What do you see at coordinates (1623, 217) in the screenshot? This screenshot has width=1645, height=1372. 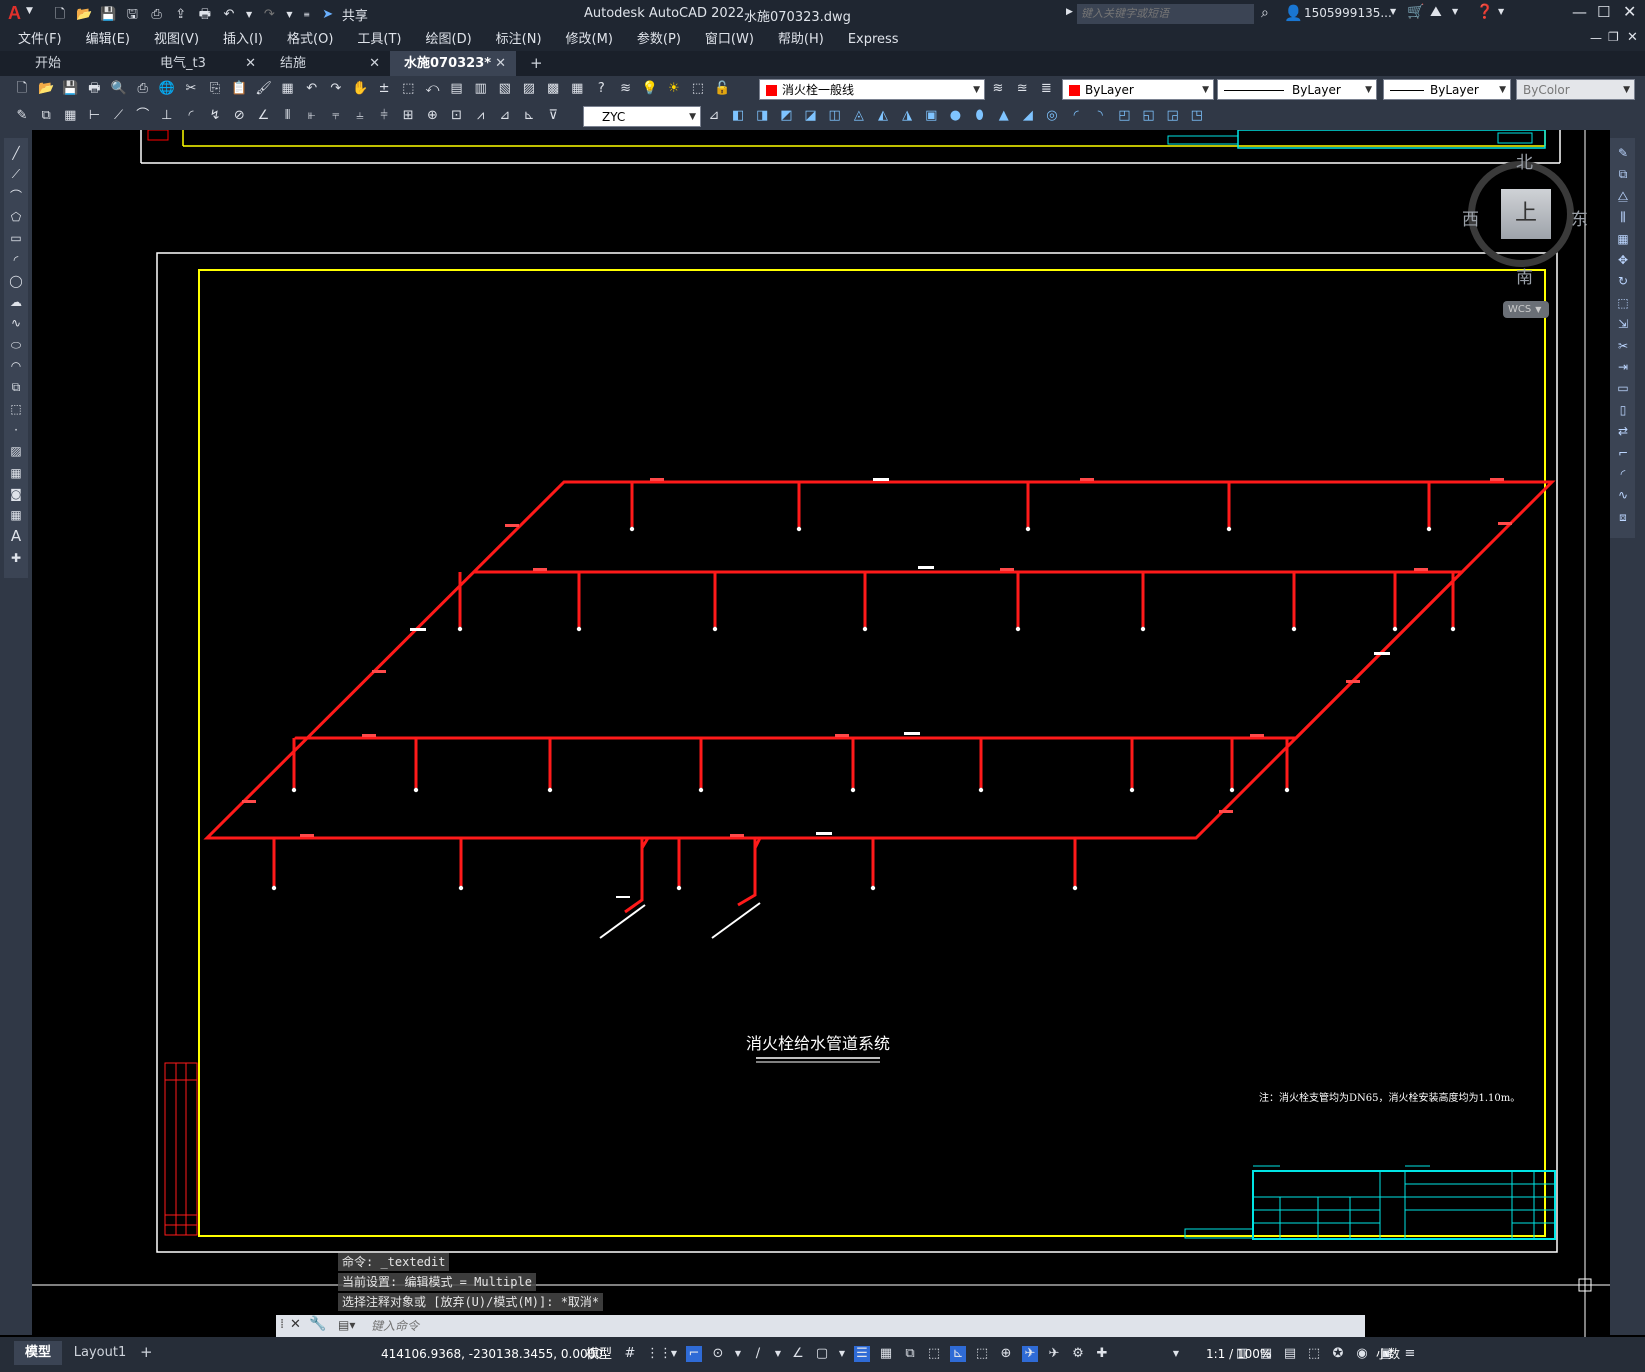 I see `offset-icon: ⫼` at bounding box center [1623, 217].